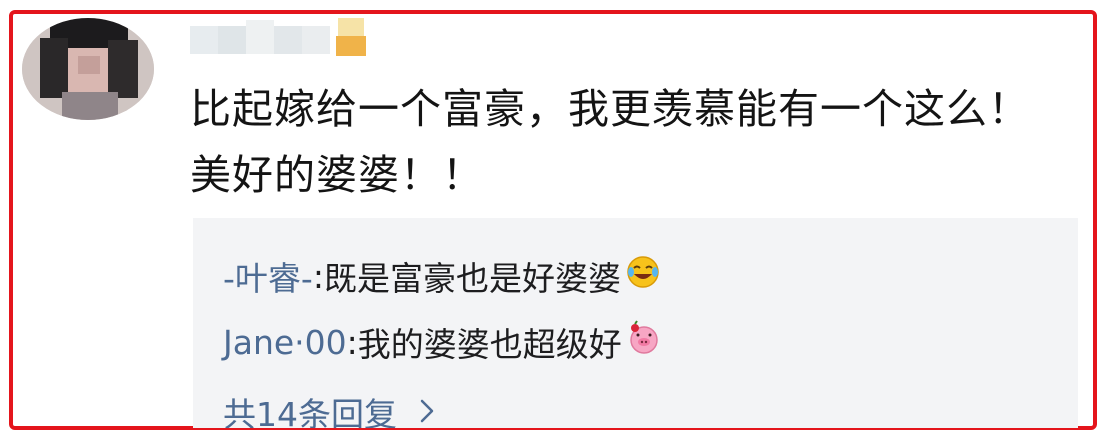 This screenshot has height=442, width=1110. What do you see at coordinates (268, 276) in the screenshot?
I see `reply-author: -叶睿-` at bounding box center [268, 276].